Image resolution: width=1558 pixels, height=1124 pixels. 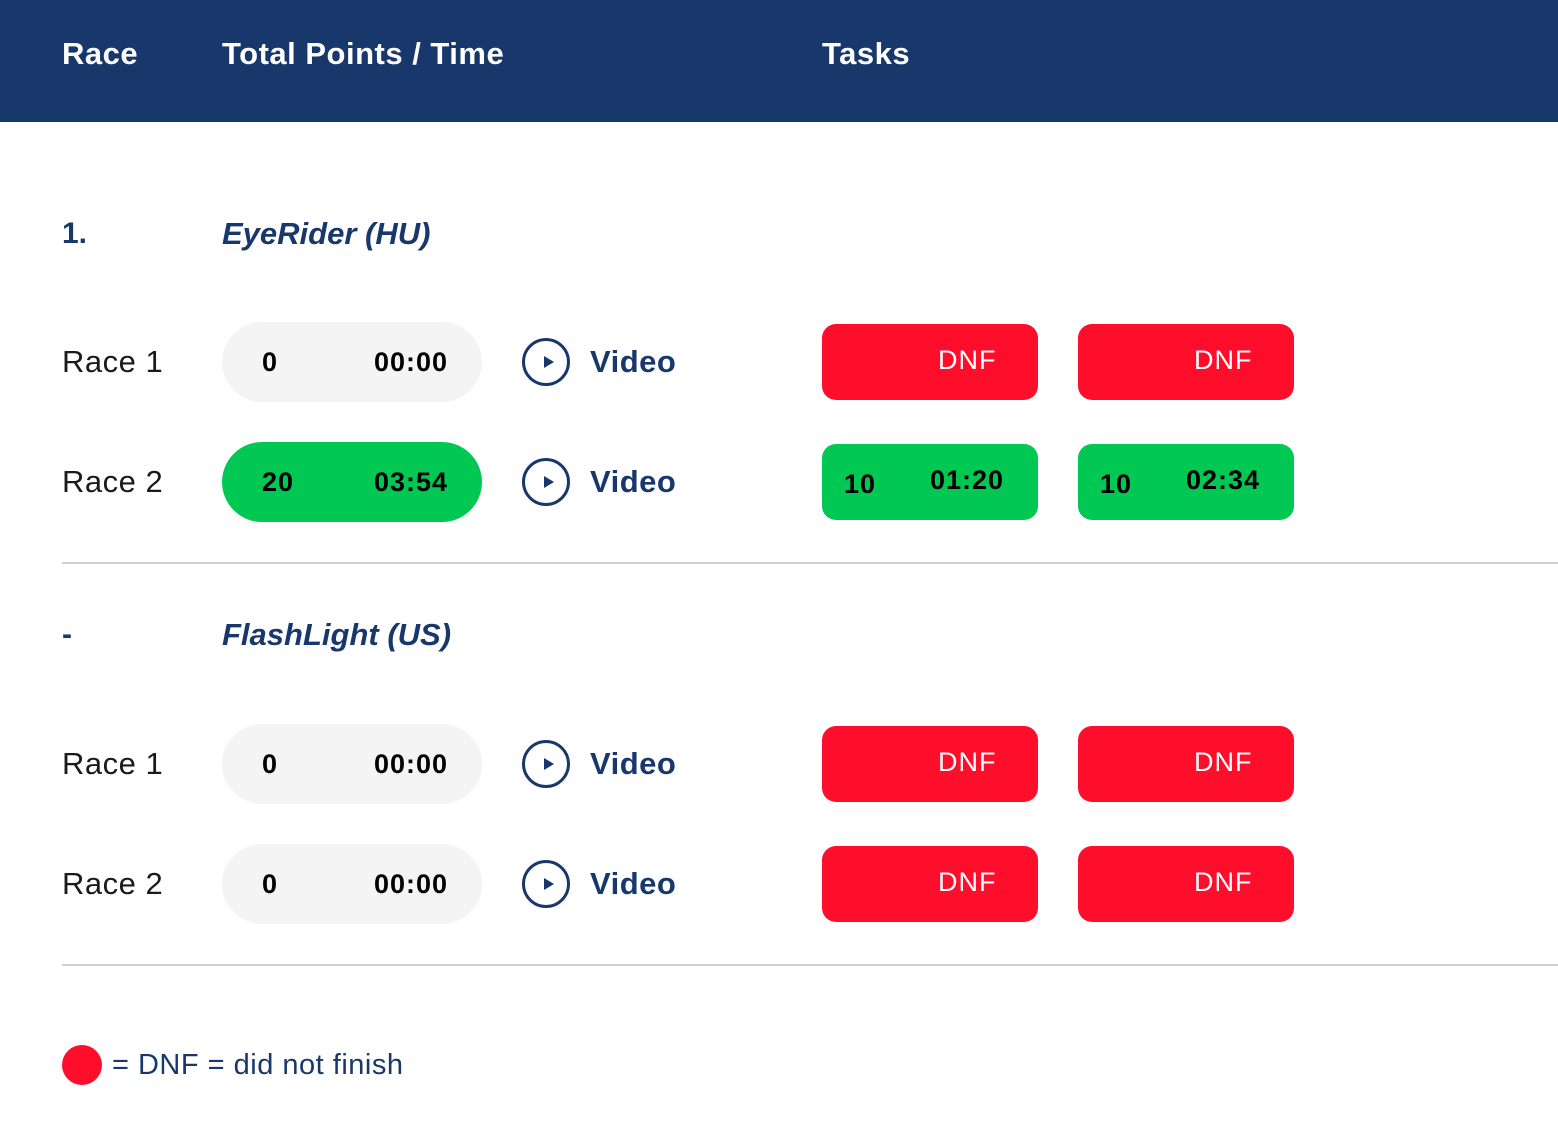 I want to click on task-time: 01:20, so click(x=967, y=480).